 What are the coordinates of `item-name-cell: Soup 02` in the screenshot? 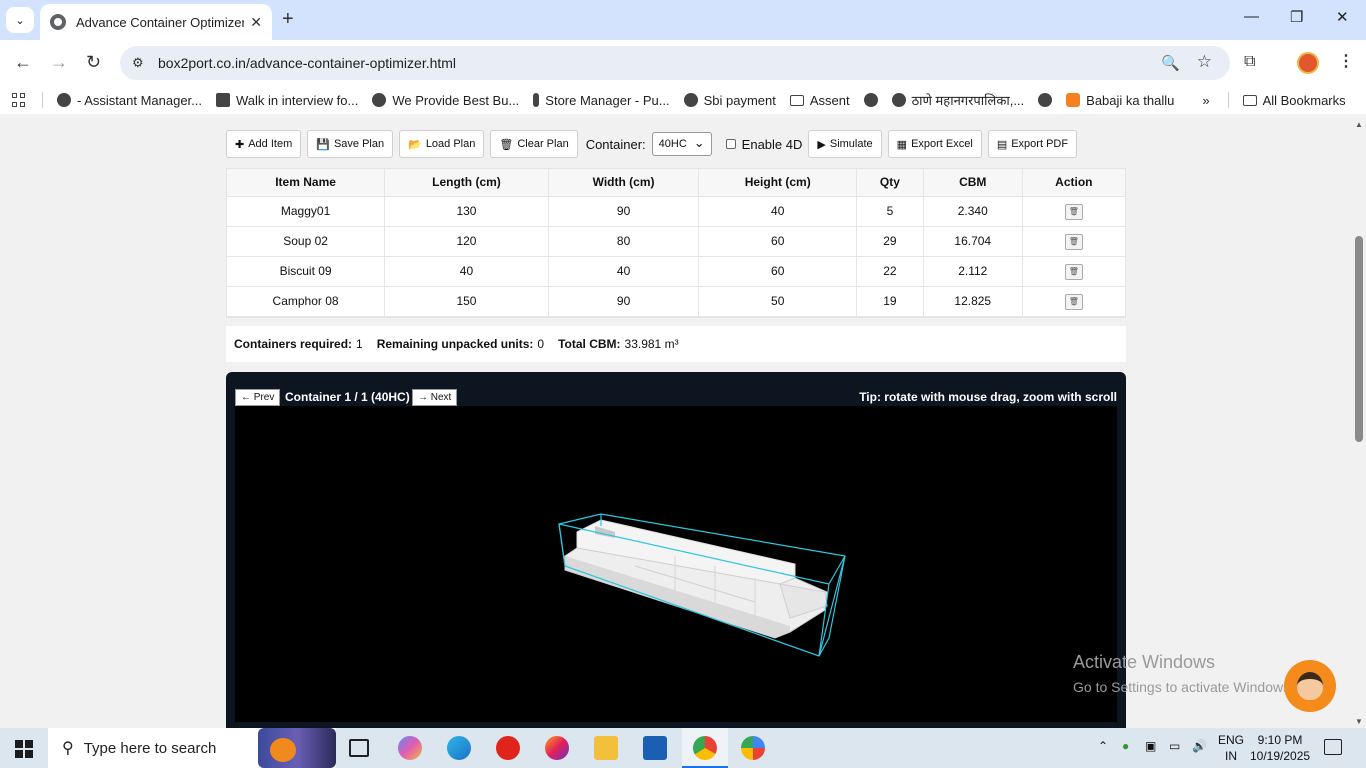 It's located at (306, 241).